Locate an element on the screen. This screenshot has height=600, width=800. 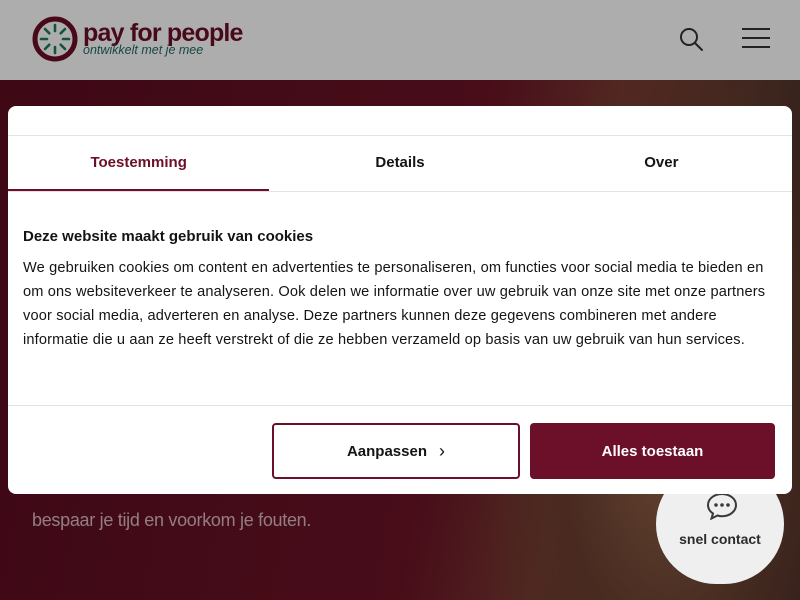
consent-tabs: Toestemming Details Over is located at coordinates (400, 164).